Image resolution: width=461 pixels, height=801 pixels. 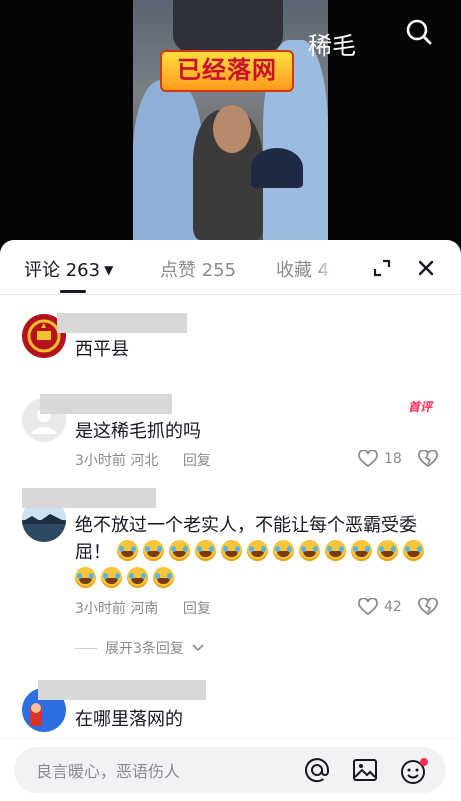 I want to click on search-icon, so click(x=419, y=34).